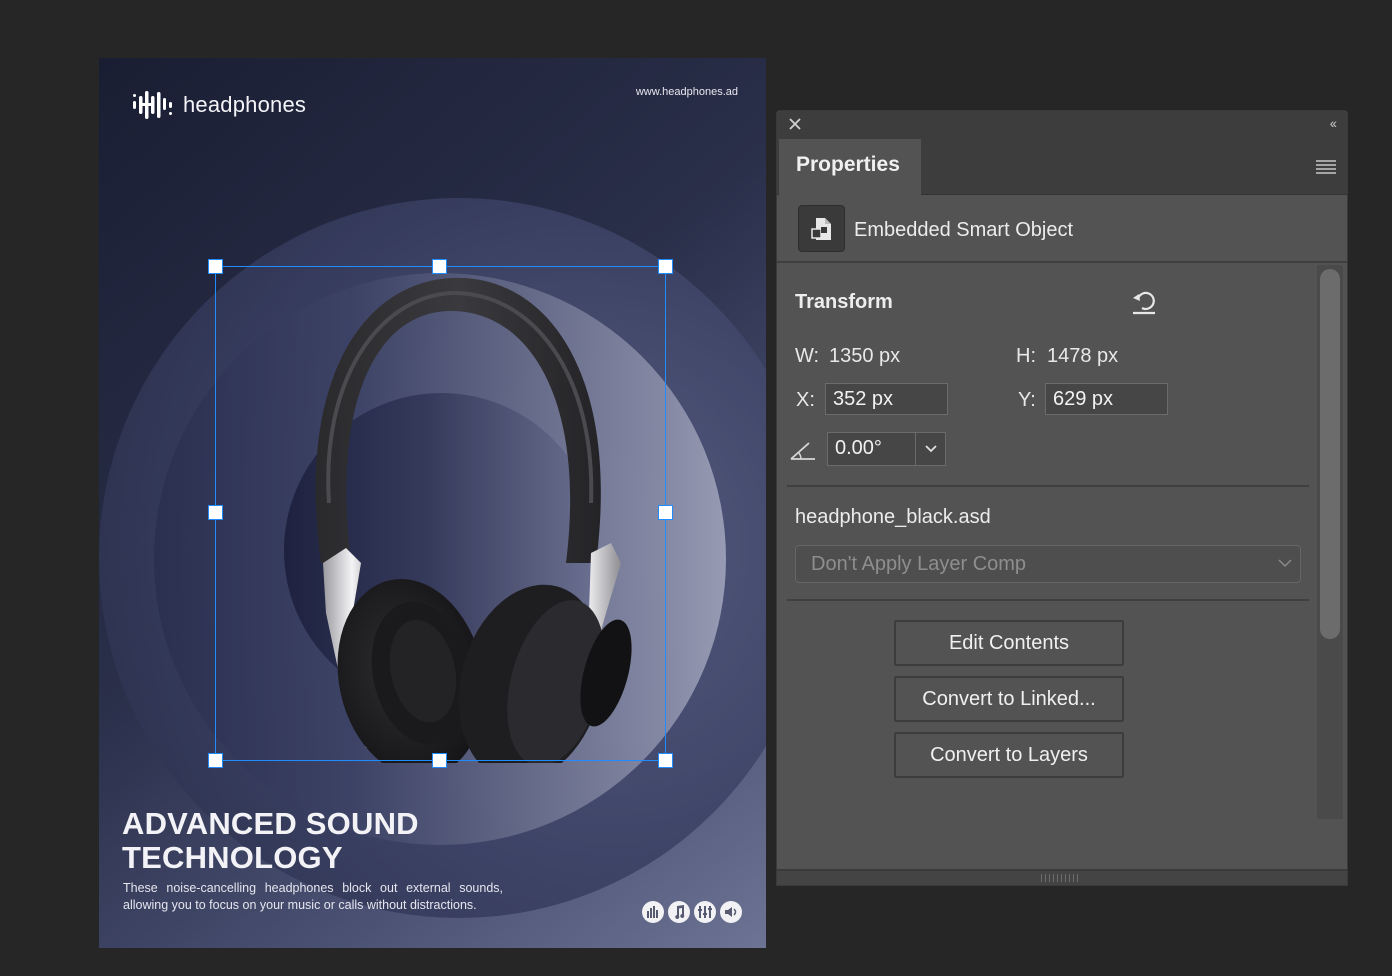 Image resolution: width=1392 pixels, height=976 pixels. I want to click on poster-logo: headphones, so click(218, 105).